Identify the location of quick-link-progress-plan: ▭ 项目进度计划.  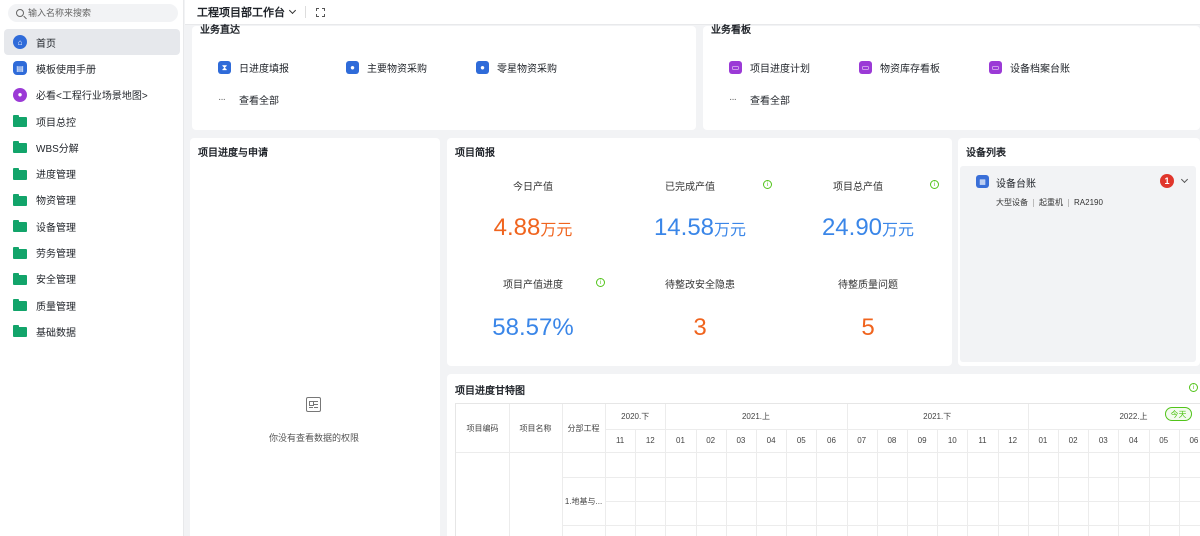
(769, 67).